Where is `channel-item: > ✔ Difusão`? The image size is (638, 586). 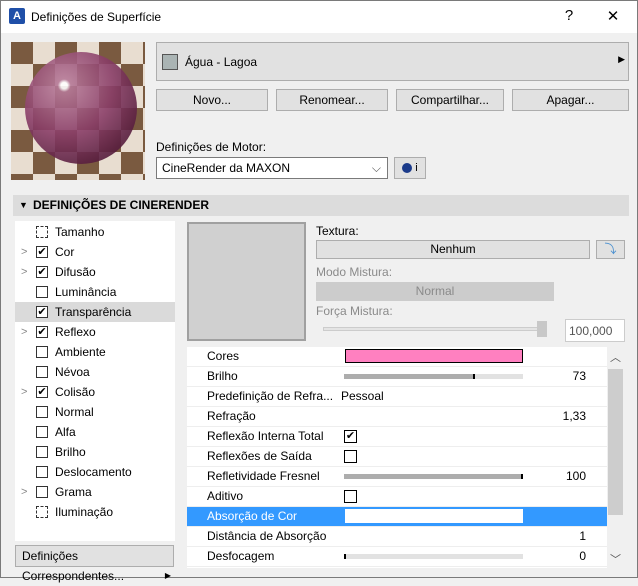
channel-item: > ✔ Difusão is located at coordinates (95, 272).